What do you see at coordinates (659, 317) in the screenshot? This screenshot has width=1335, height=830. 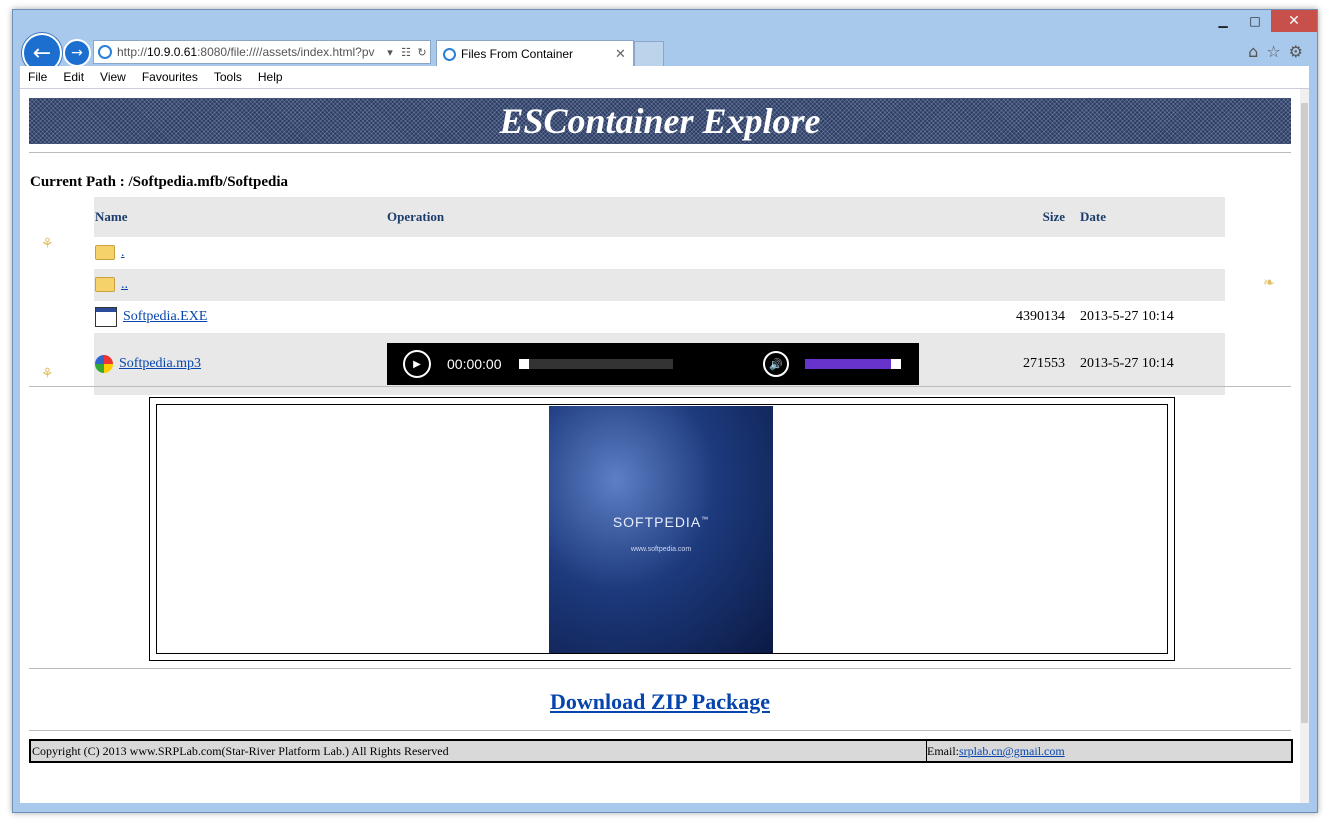 I see `table-row: Softpedia.EXE 4390134 2013-5-27 10:14` at bounding box center [659, 317].